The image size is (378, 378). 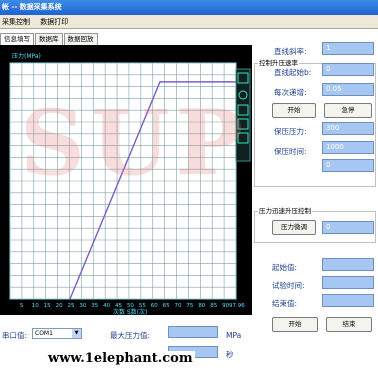 What do you see at coordinates (348, 165) in the screenshot?
I see `extra-field: 0` at bounding box center [348, 165].